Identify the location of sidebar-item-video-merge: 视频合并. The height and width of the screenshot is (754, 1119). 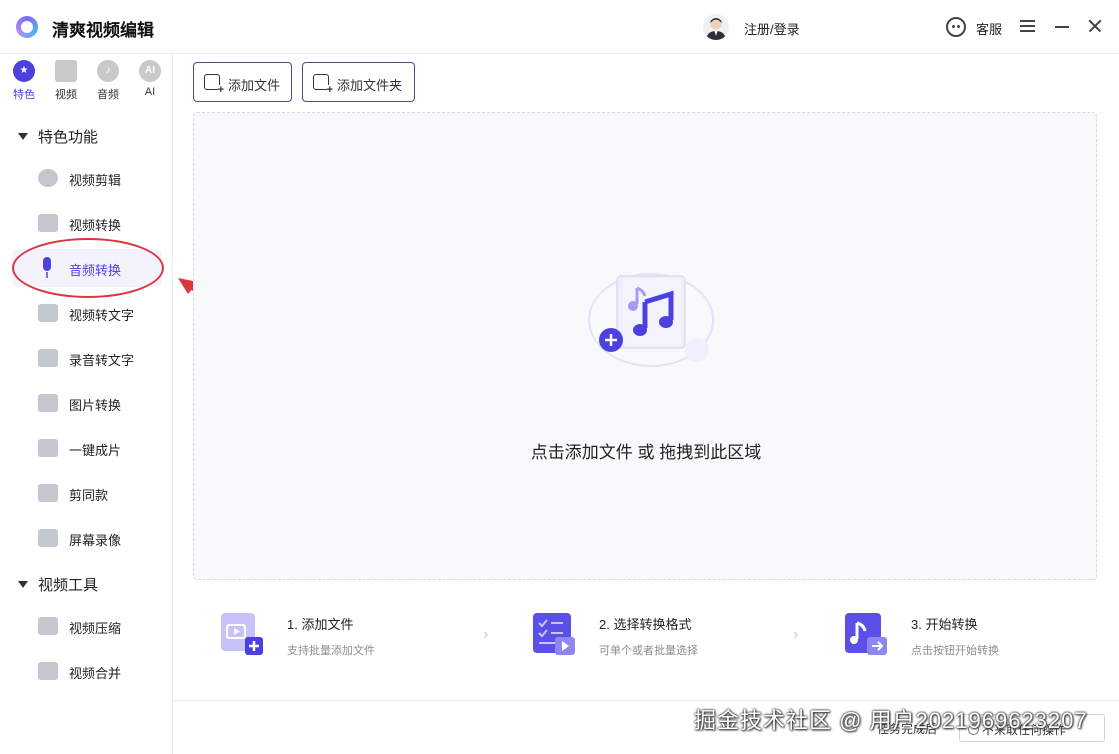
(87, 671).